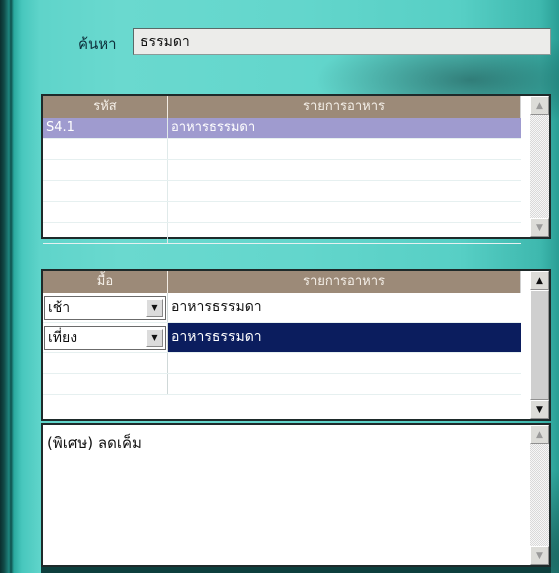  I want to click on grid-header: รหัส รายการอาหาร, so click(282, 107).